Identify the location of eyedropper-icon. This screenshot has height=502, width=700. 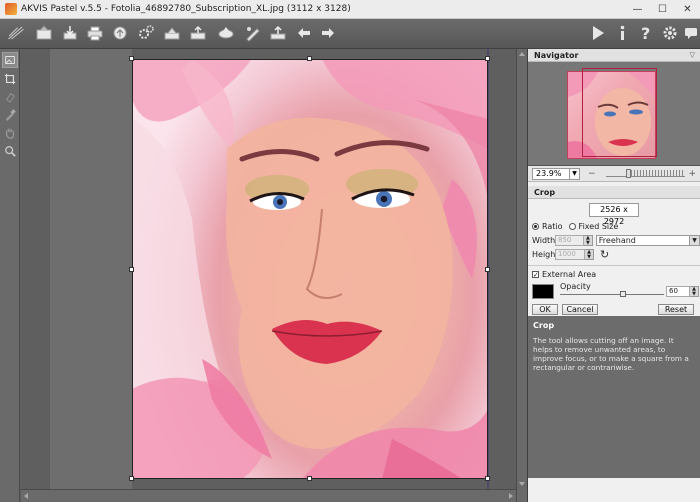
(10, 115).